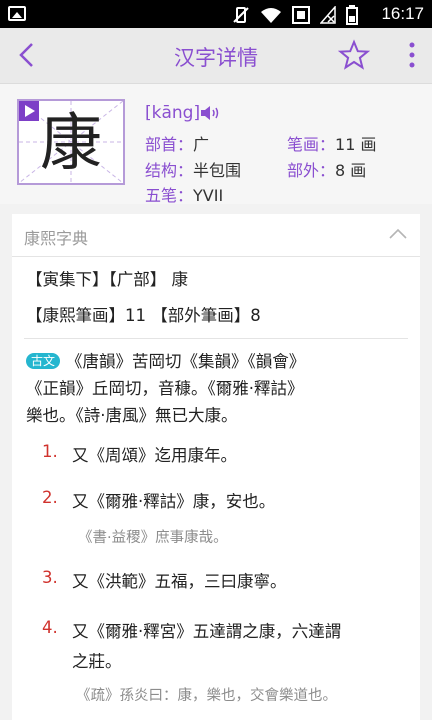 This screenshot has width=432, height=720. I want to click on kangxi-section-header: 康熙字典, so click(216, 235).